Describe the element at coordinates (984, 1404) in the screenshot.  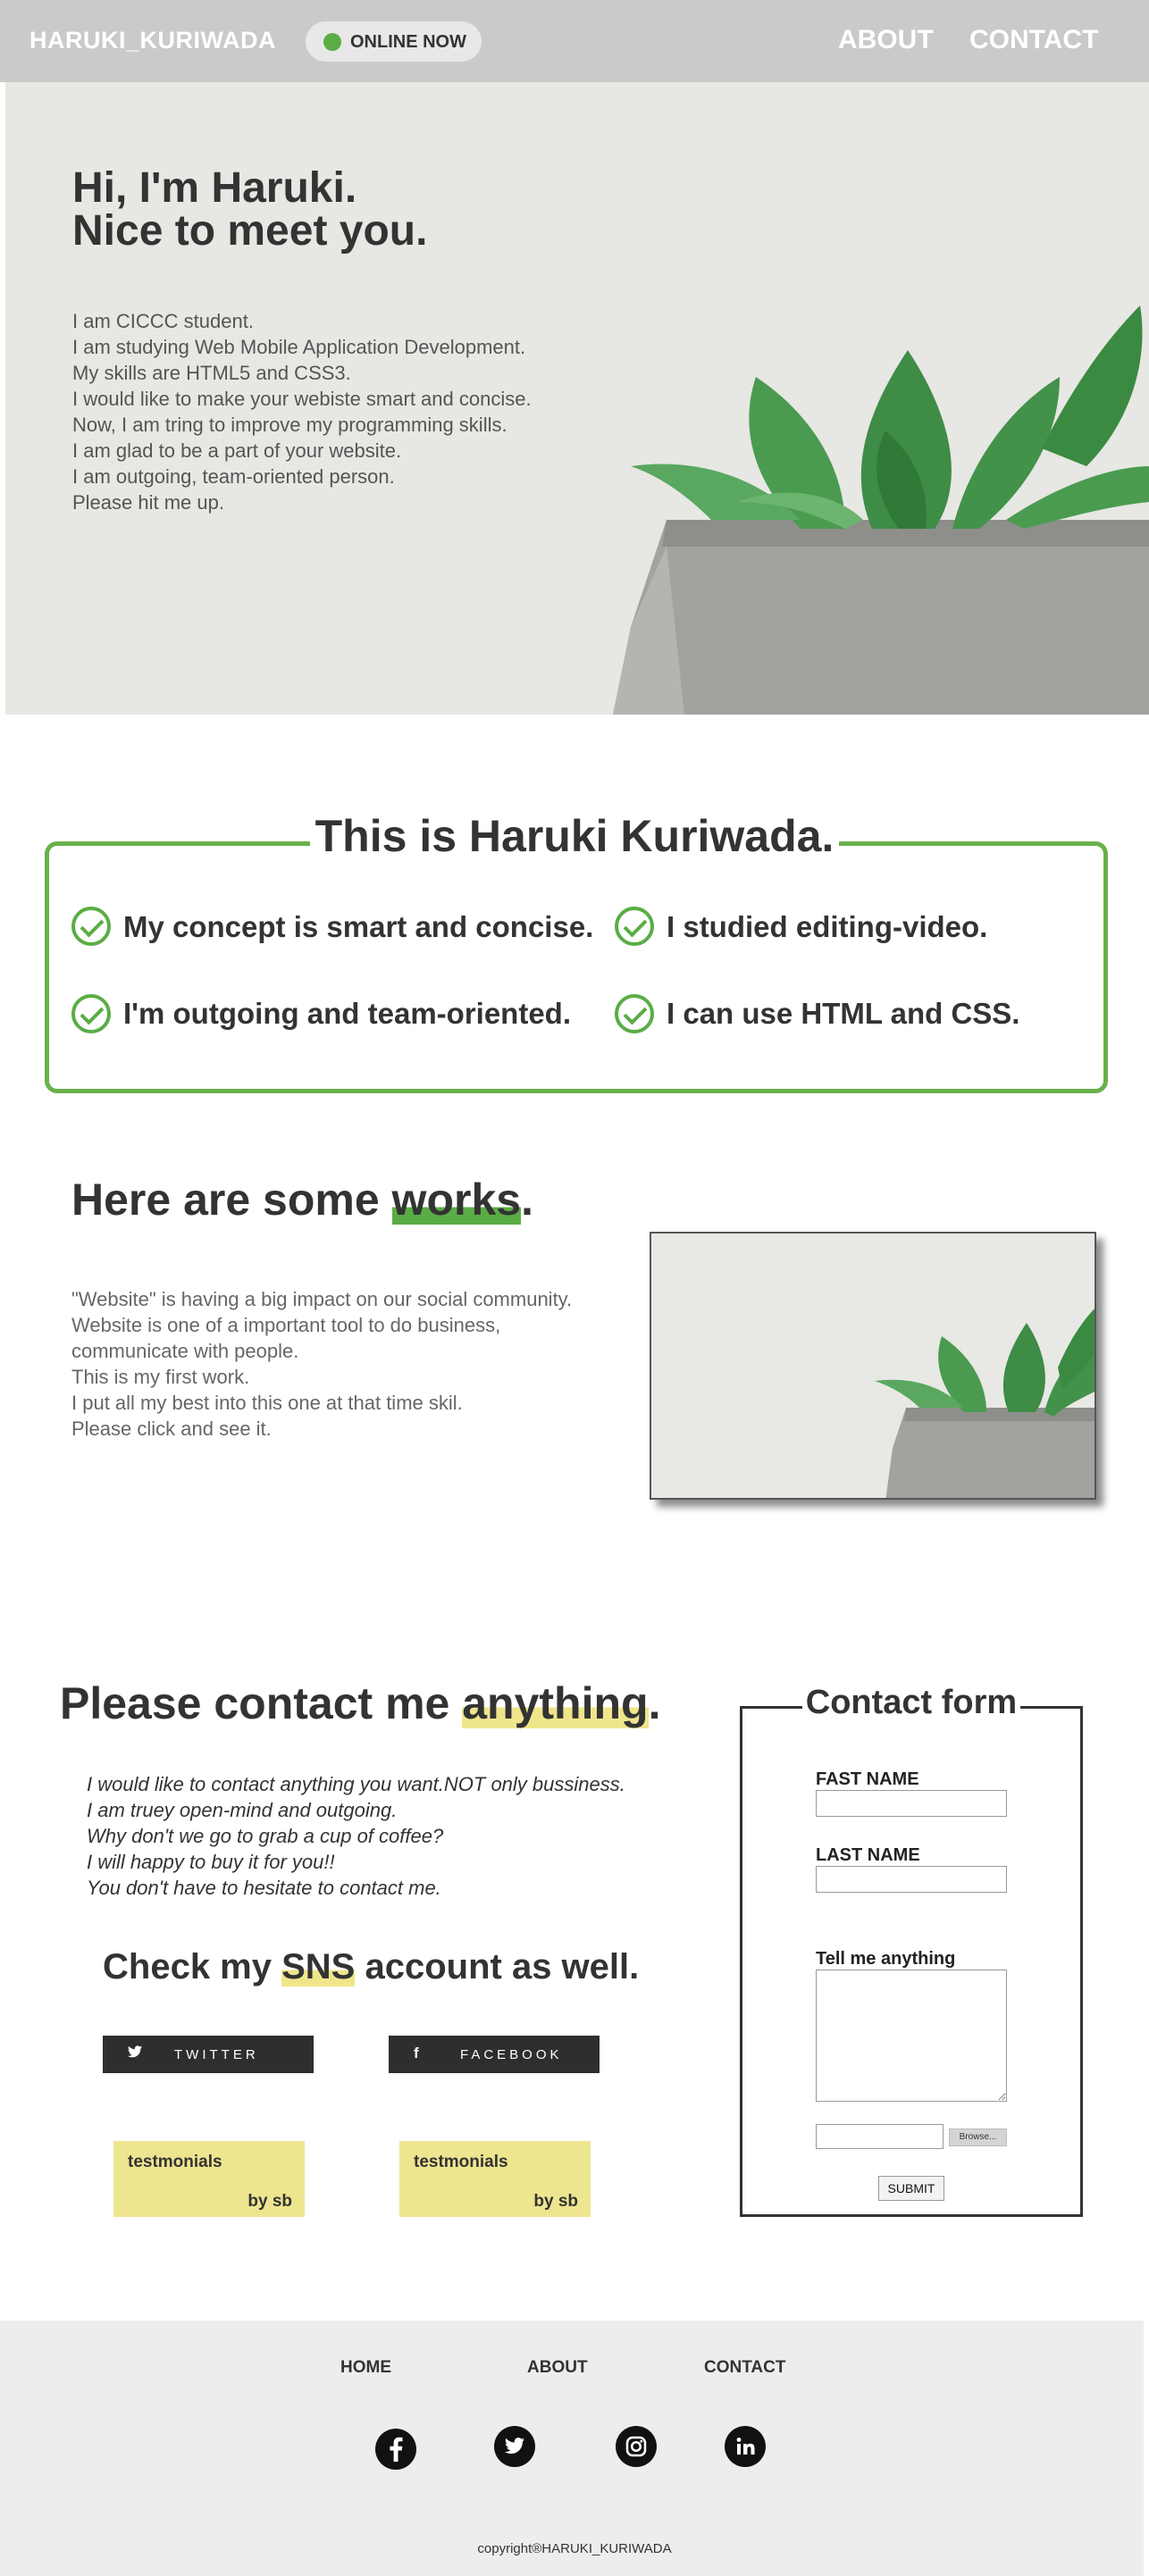
I see `work-thumbnail-plant-image` at that location.